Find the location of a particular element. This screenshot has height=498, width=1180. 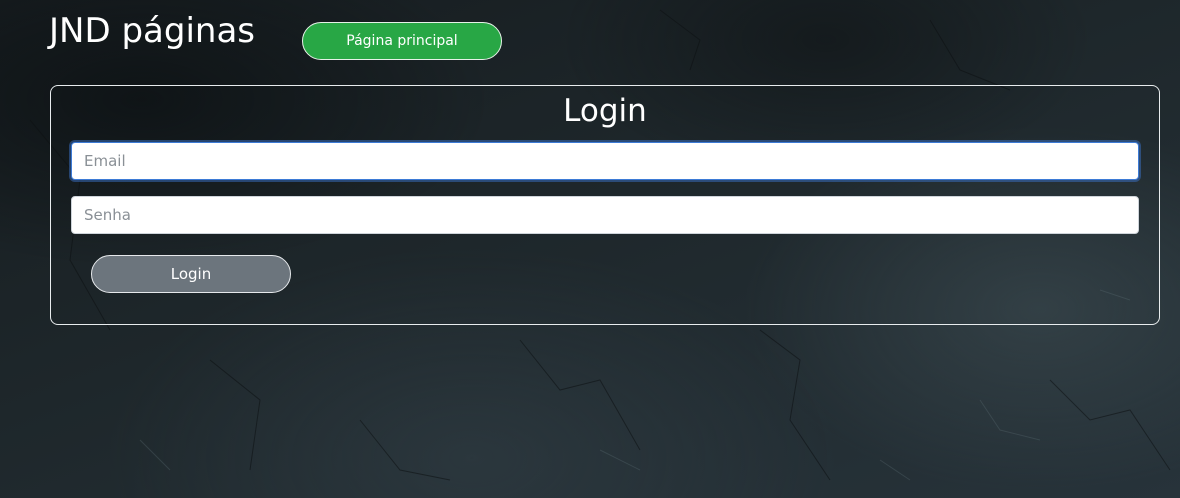

login-heading: Login is located at coordinates (605, 111).